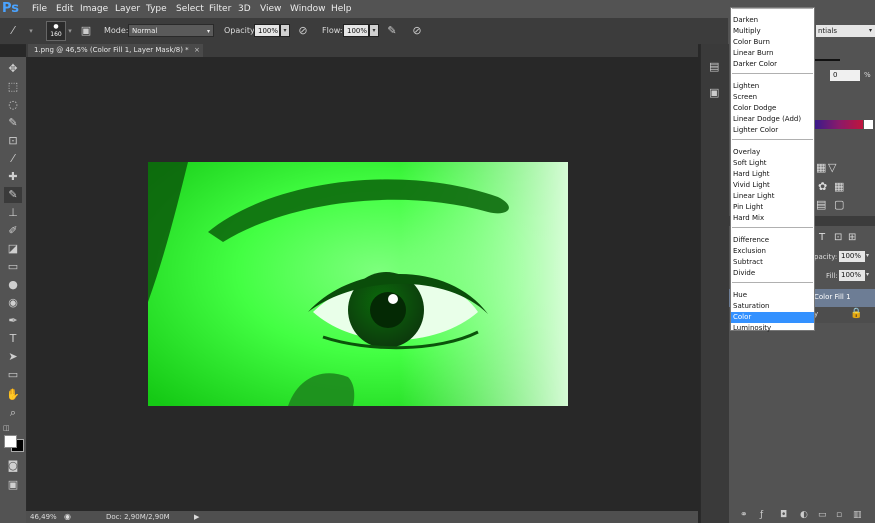 This screenshot has height=523, width=875. Describe the element at coordinates (13, 69) in the screenshot. I see `move-icon: ✥` at that location.